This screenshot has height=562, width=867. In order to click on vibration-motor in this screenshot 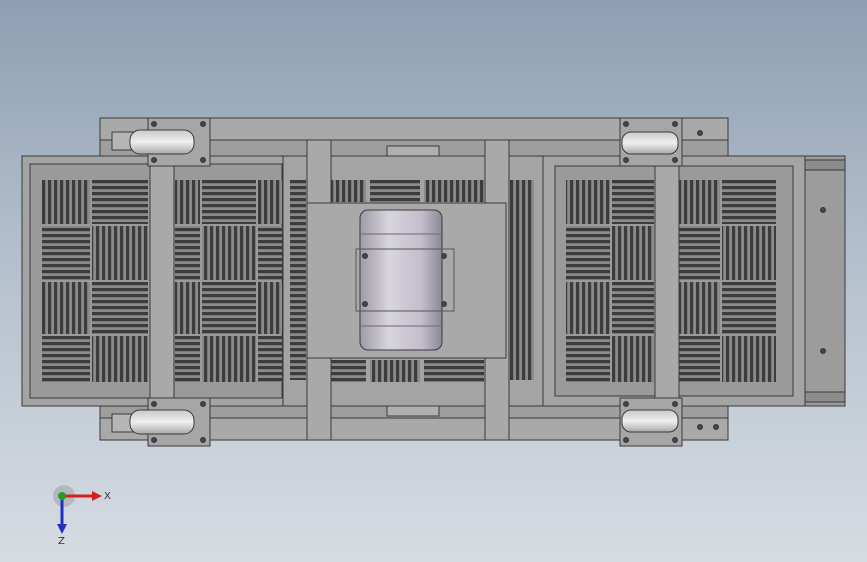, I will do `click(405, 280)`.